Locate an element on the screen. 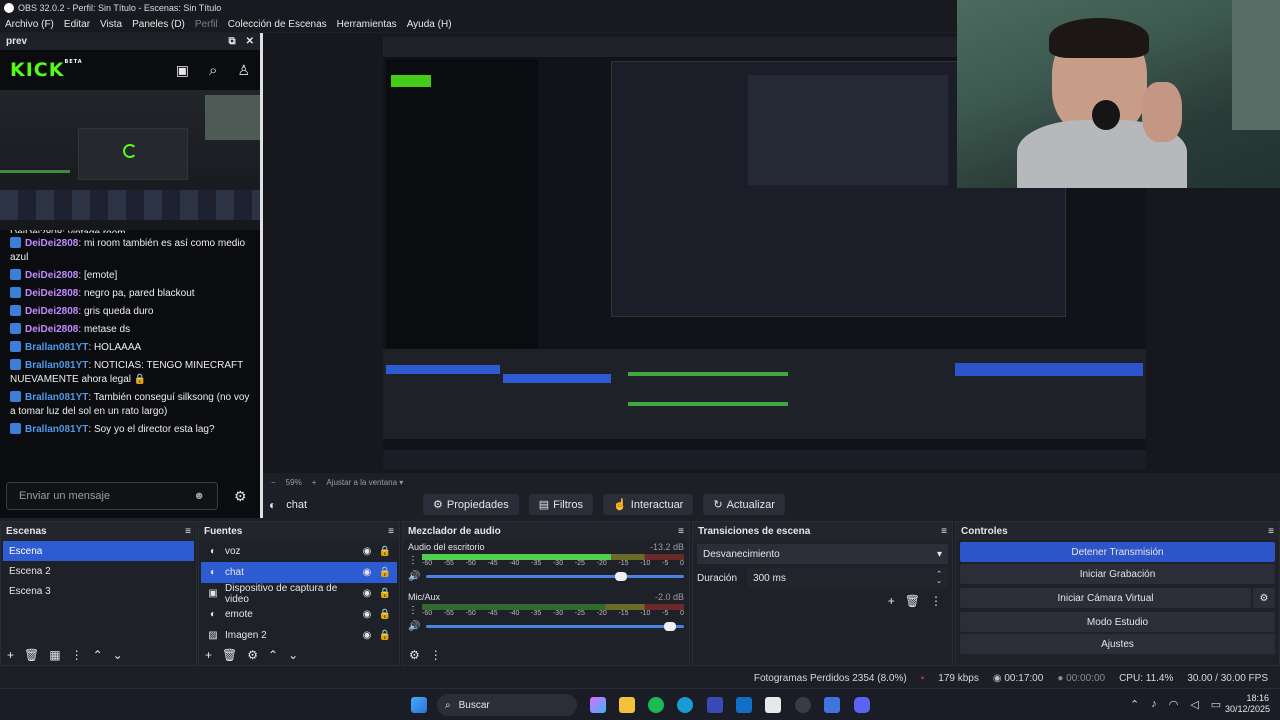 Image resolution: width=1280 pixels, height=720 pixels. scene-item: Escena 2 is located at coordinates (98, 571).